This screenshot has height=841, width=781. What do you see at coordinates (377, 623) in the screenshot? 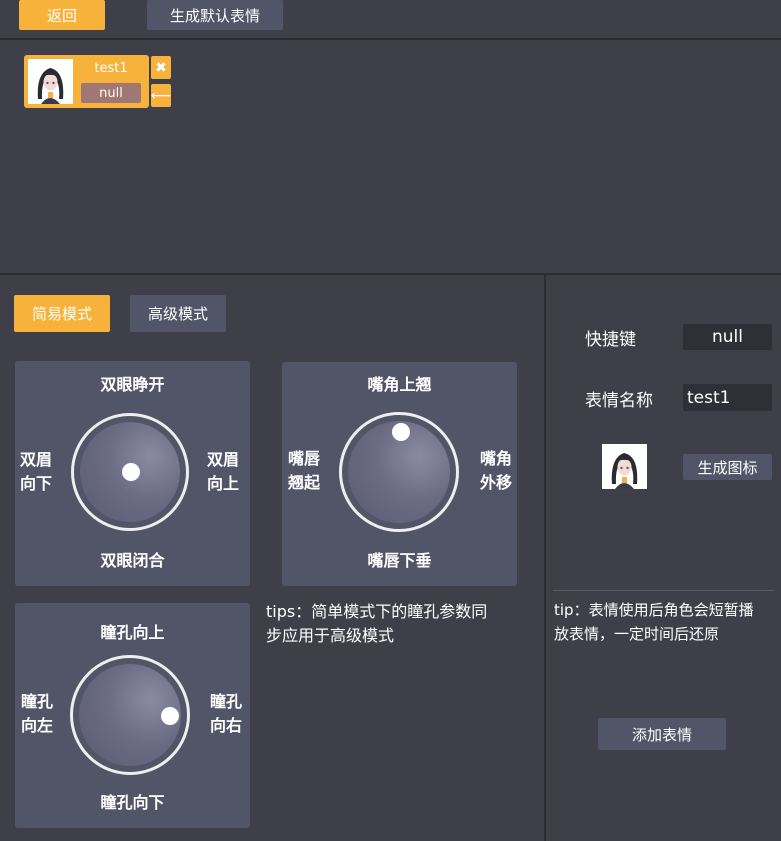
I see `simple-mode-tip: tips：简单模式下的瞳孔参数同 步应用于高级模式` at bounding box center [377, 623].